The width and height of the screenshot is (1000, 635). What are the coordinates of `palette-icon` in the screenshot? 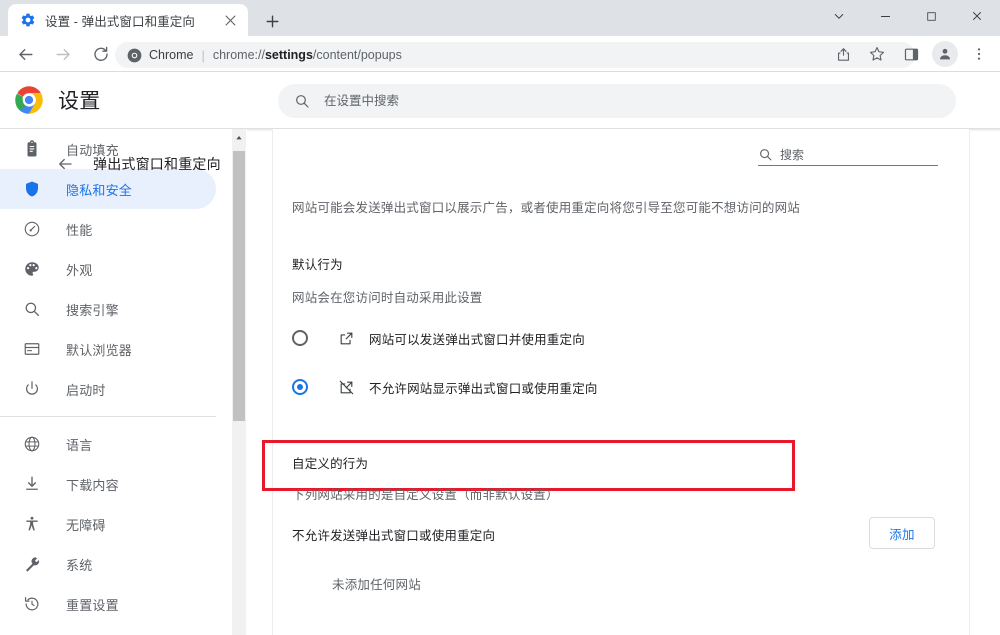 It's located at (32, 269).